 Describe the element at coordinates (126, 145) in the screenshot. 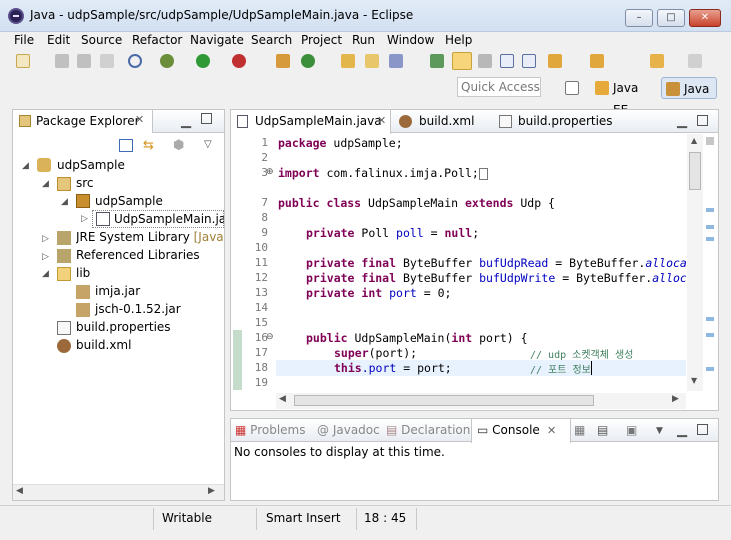

I see `collapse-all-icon` at that location.